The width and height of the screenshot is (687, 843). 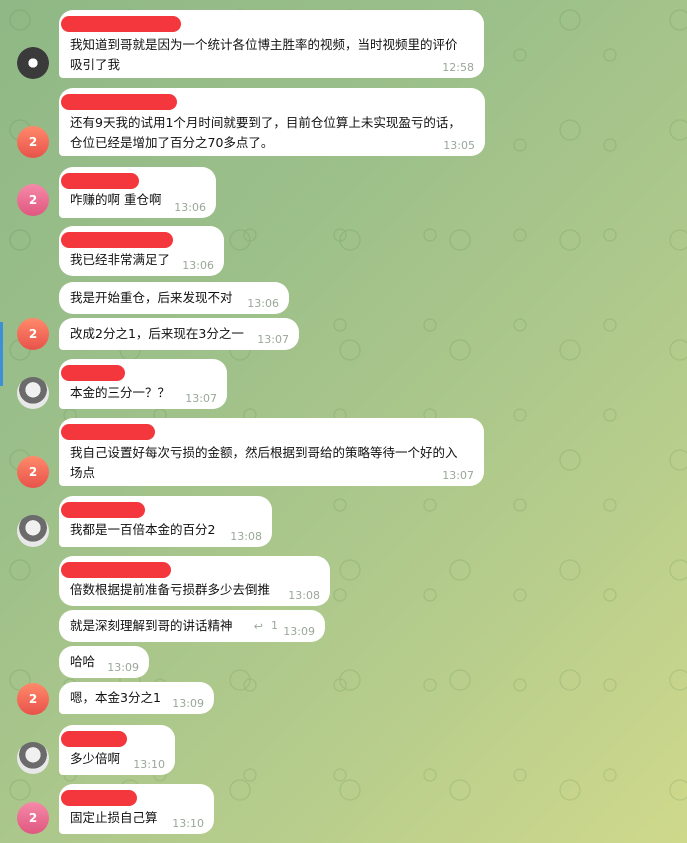 I want to click on reply-arrow-icon: ↩, so click(x=258, y=626).